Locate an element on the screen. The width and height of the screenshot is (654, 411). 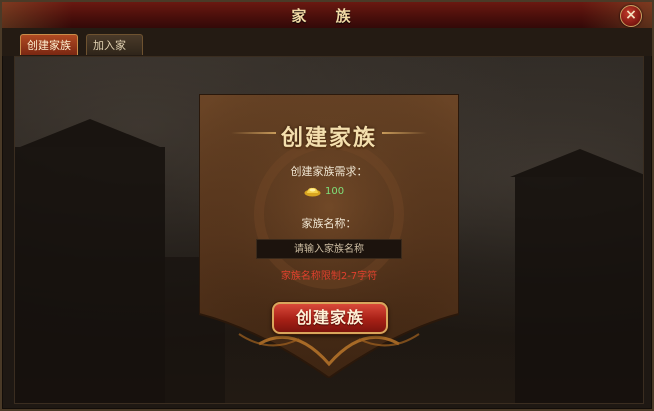
tab-join-family: 加入家族 is located at coordinates (114, 53).